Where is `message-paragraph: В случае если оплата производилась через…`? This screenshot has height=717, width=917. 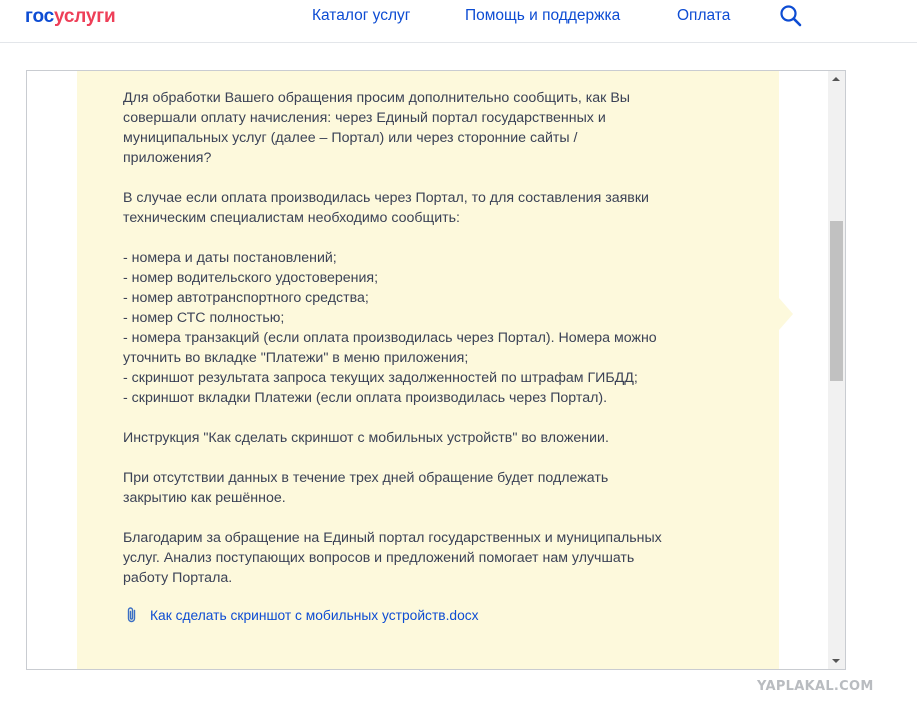 message-paragraph: В случае если оплата производилась через… is located at coordinates (386, 208).